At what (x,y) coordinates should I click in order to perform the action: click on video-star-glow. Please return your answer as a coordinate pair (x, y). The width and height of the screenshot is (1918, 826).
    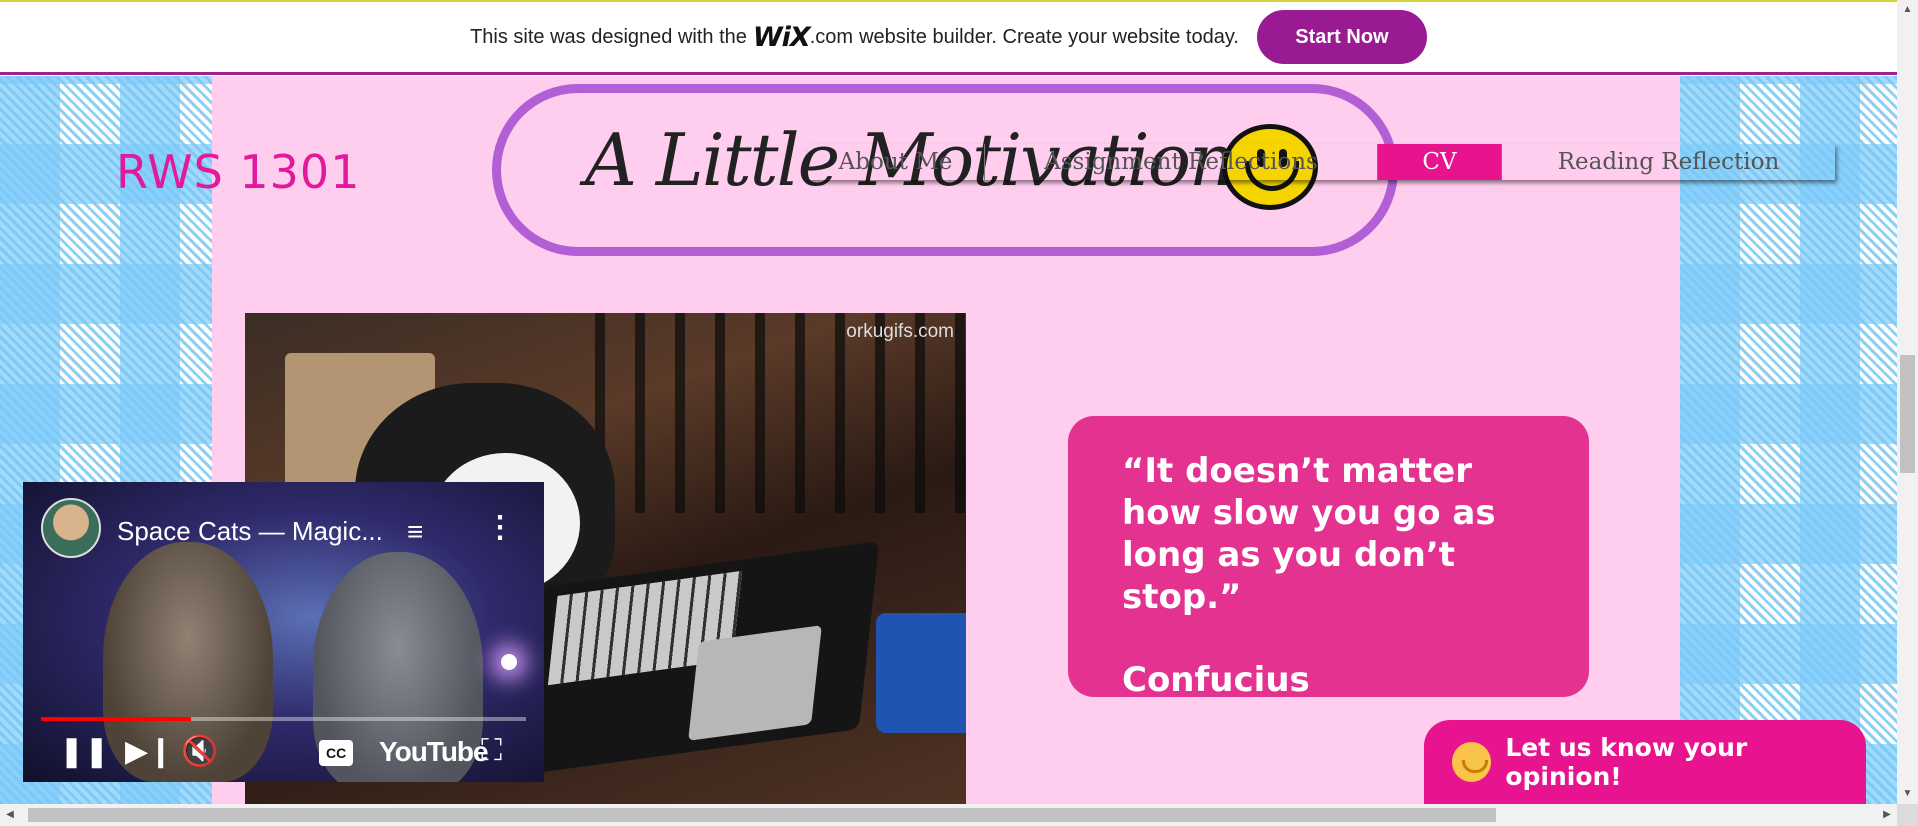
    Looking at the image, I should click on (509, 662).